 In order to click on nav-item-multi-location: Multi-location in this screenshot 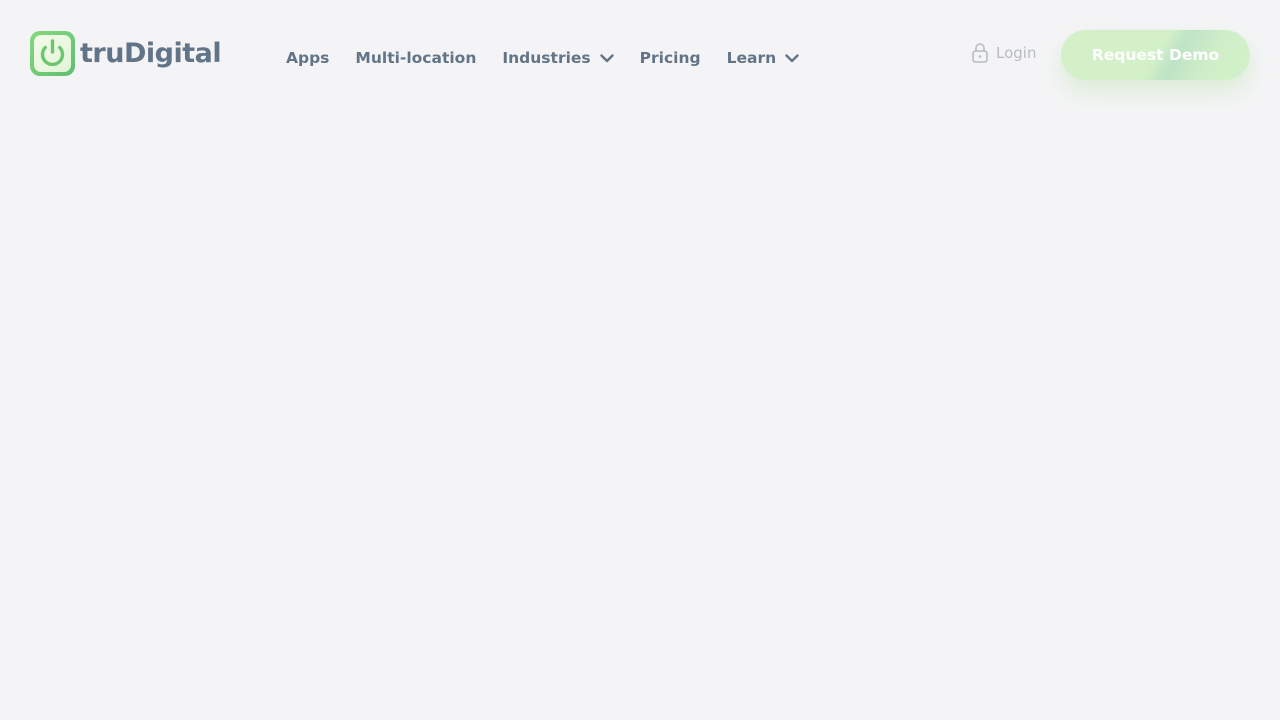, I will do `click(415, 58)`.